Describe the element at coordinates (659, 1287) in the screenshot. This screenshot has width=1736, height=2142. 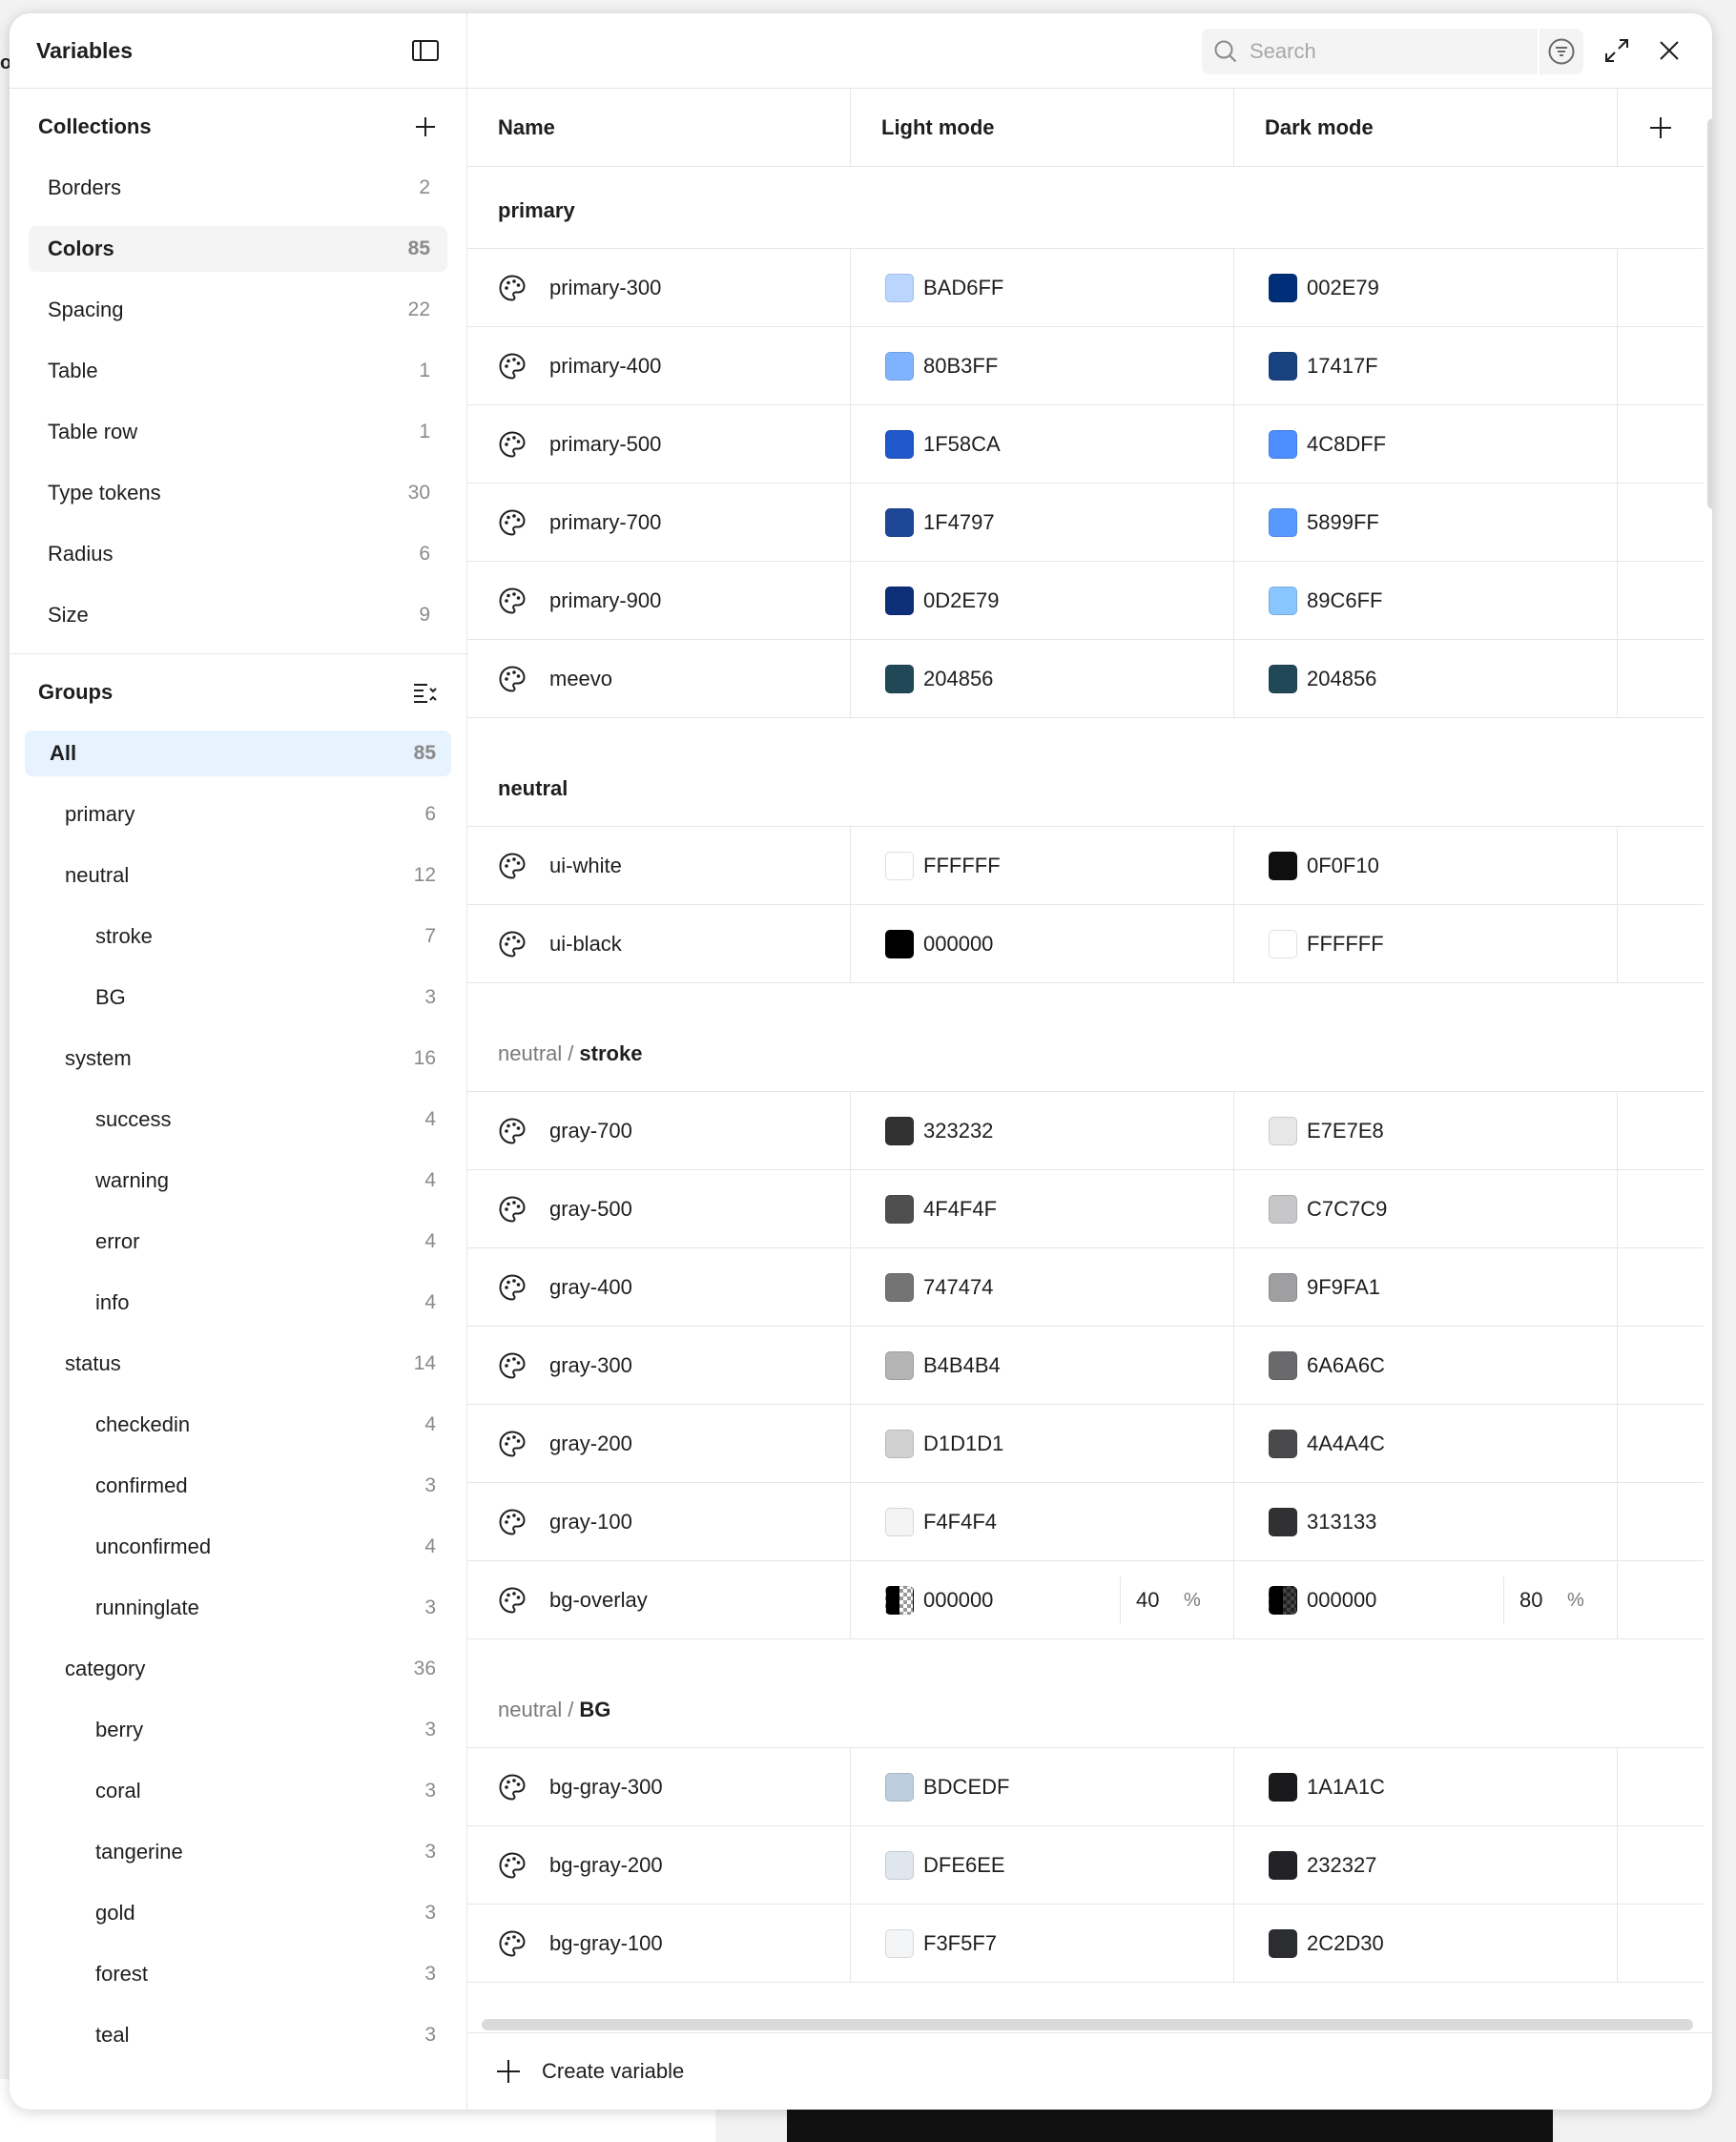
I see `variable-name-cell: gray-400` at that location.